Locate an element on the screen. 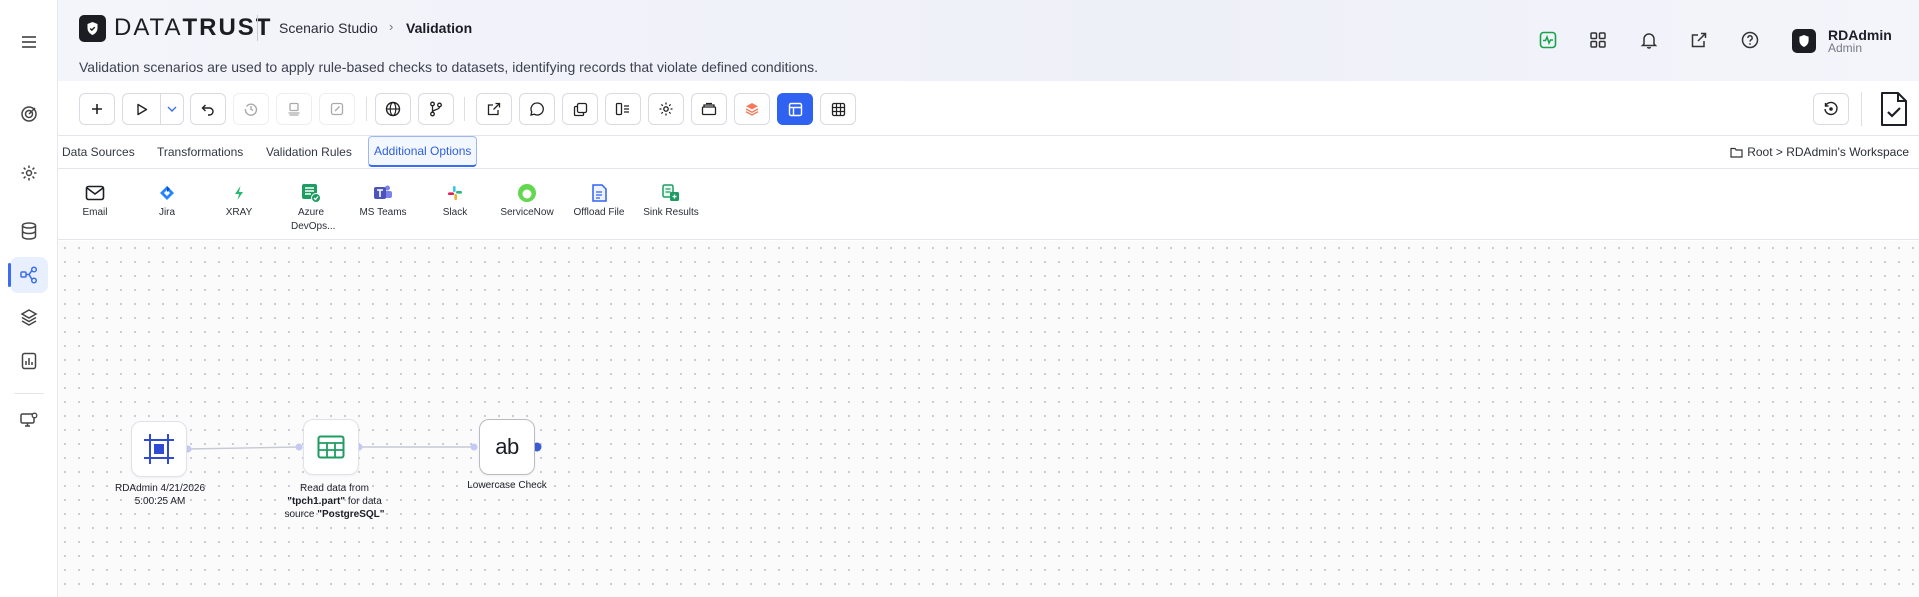  option-label: Email is located at coordinates (95, 212).